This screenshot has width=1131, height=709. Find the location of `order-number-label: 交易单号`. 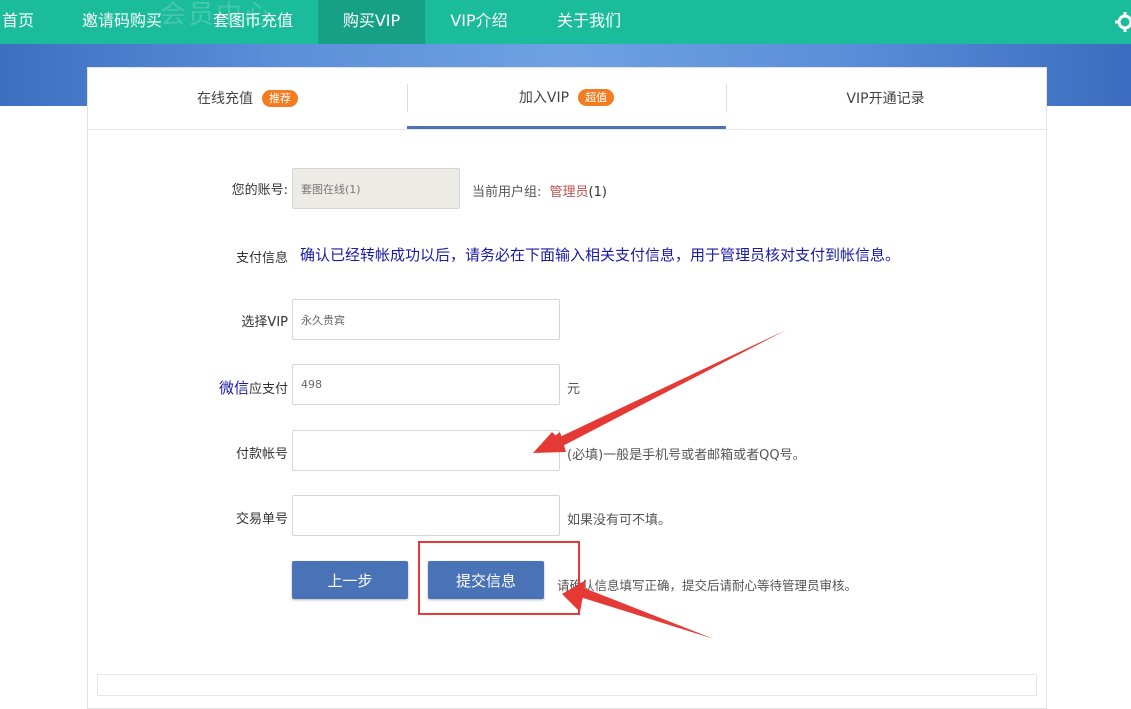

order-number-label: 交易单号 is located at coordinates (261, 519).